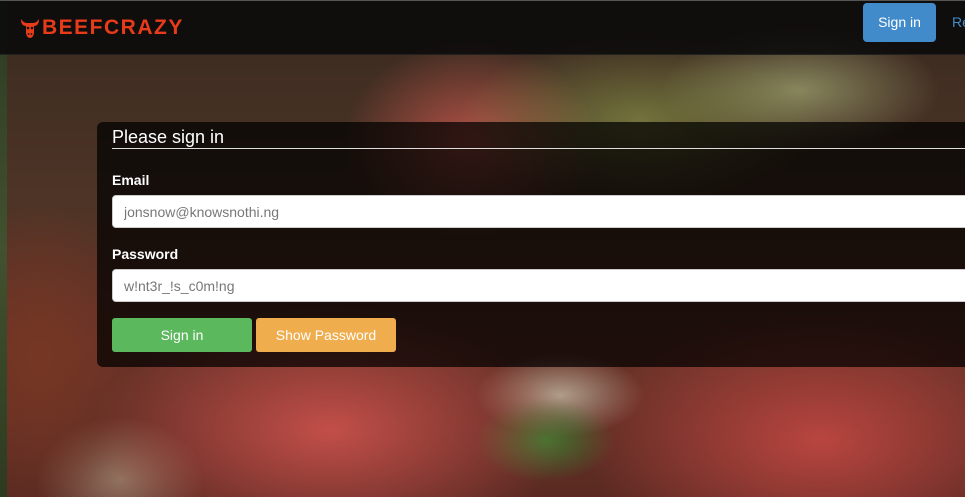  I want to click on brand-logo: BEEFCRAZY, so click(102, 28).